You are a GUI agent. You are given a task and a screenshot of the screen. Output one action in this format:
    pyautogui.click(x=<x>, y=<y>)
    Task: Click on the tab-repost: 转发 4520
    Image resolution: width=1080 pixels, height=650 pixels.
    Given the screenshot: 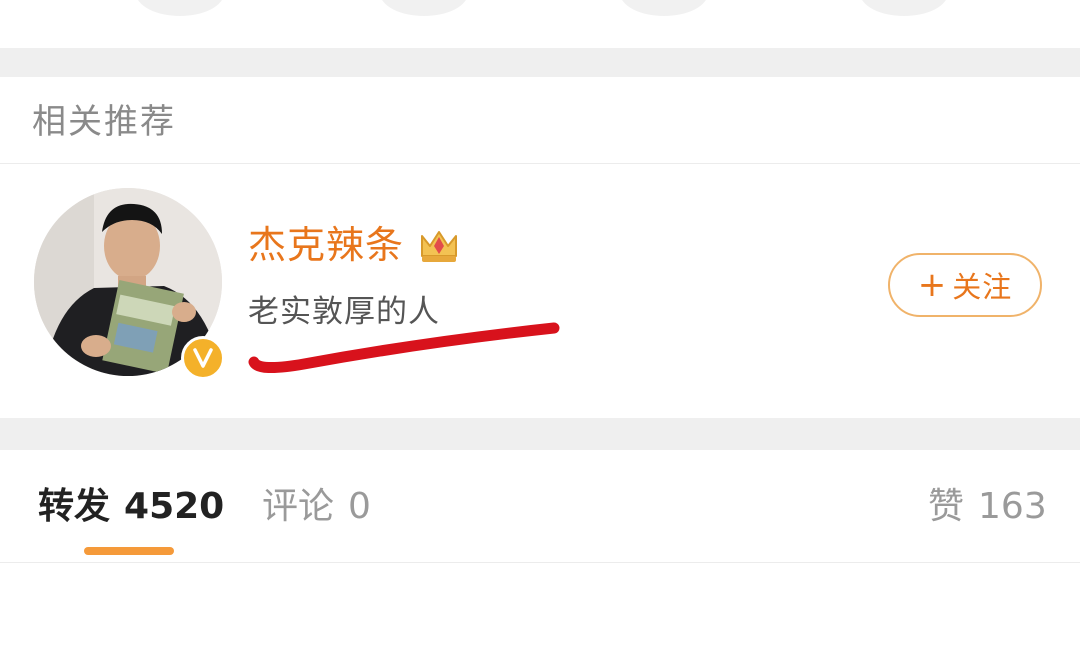 What is the action you would take?
    pyautogui.click(x=131, y=507)
    